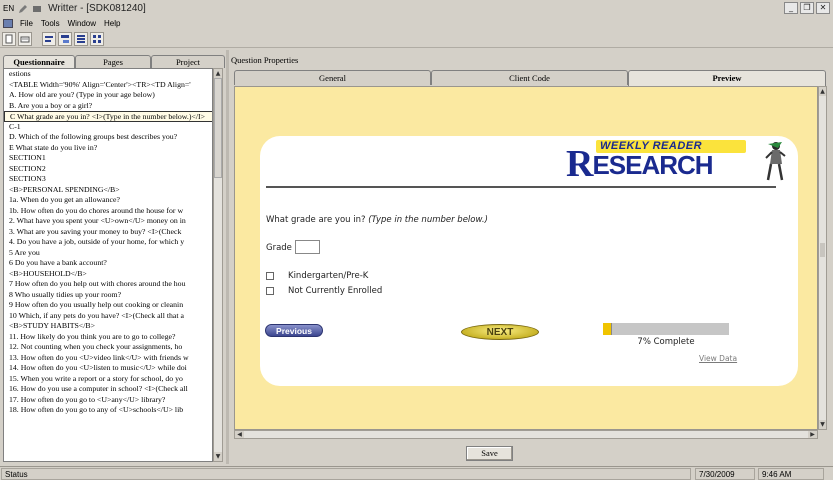 The image size is (833, 480). I want to click on system-icons: EN, so click(21, 9).